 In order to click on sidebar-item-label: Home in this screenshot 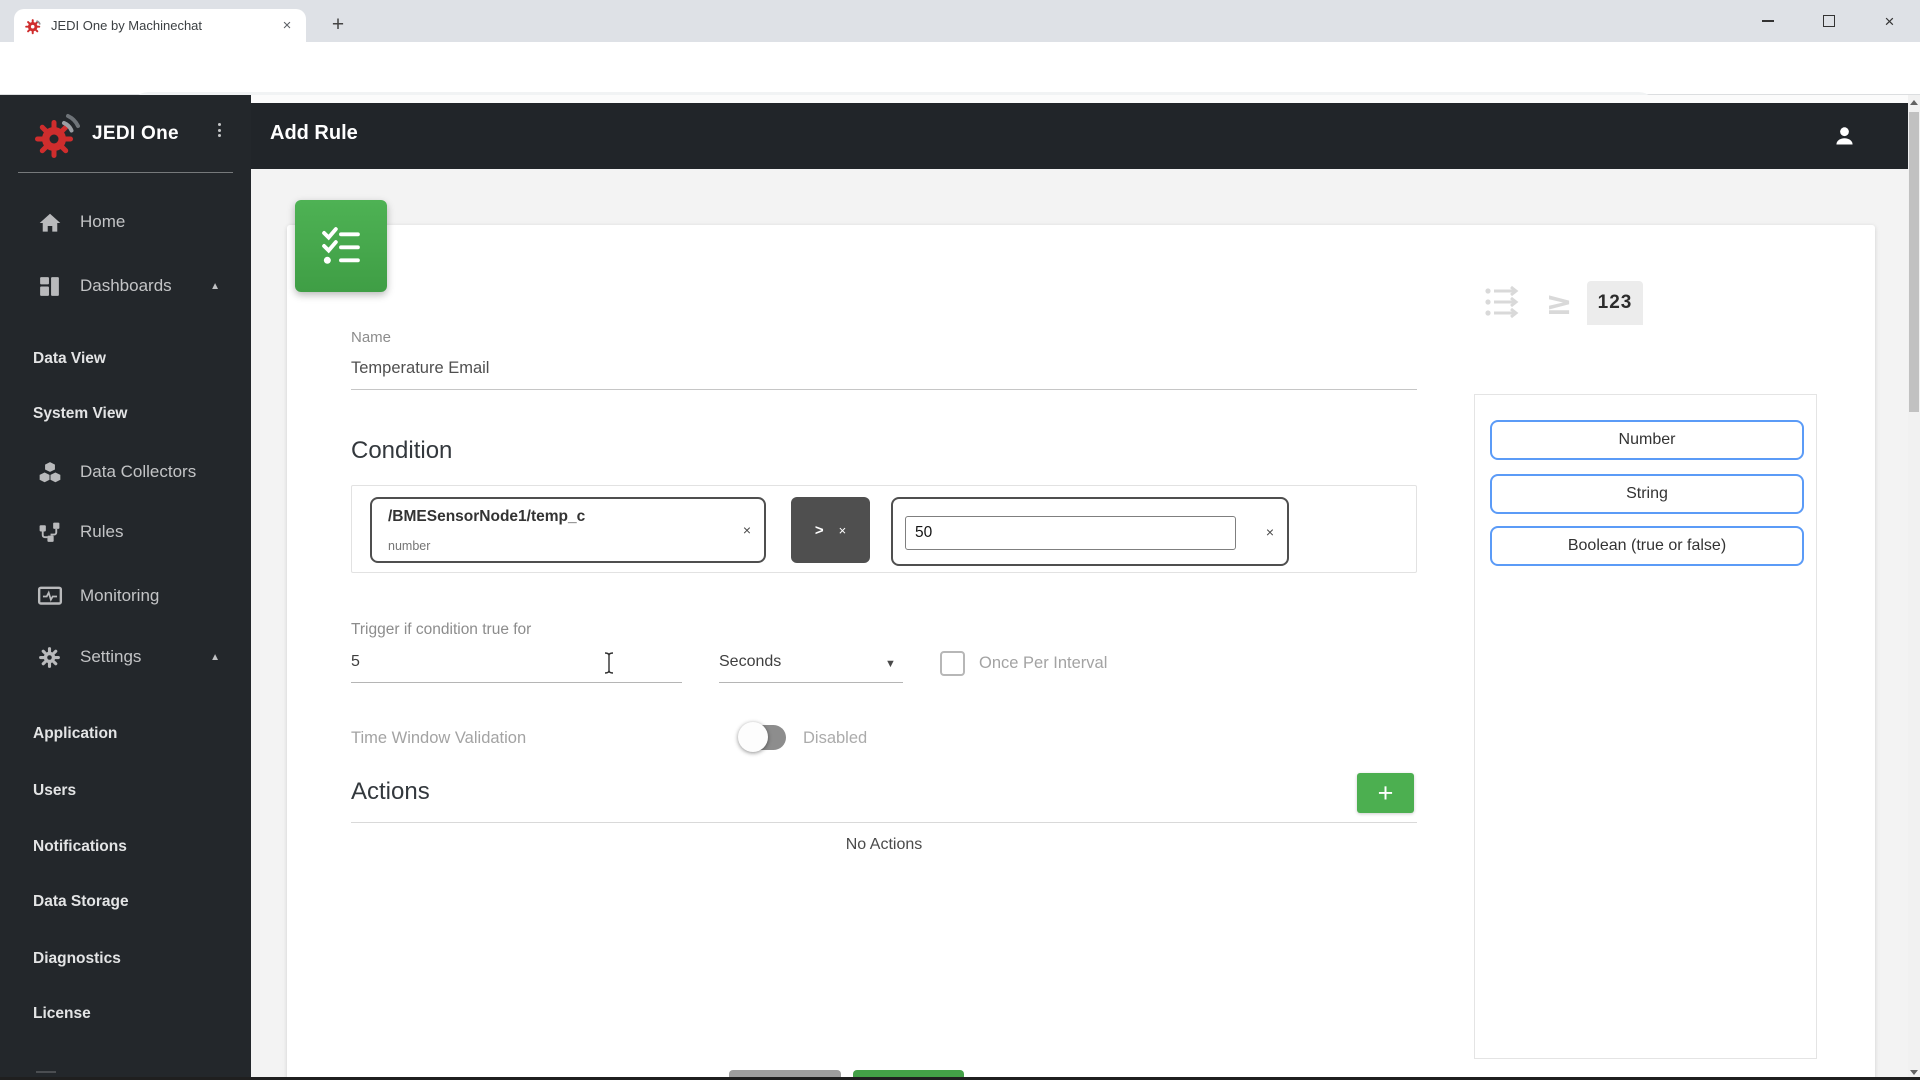, I will do `click(103, 221)`.